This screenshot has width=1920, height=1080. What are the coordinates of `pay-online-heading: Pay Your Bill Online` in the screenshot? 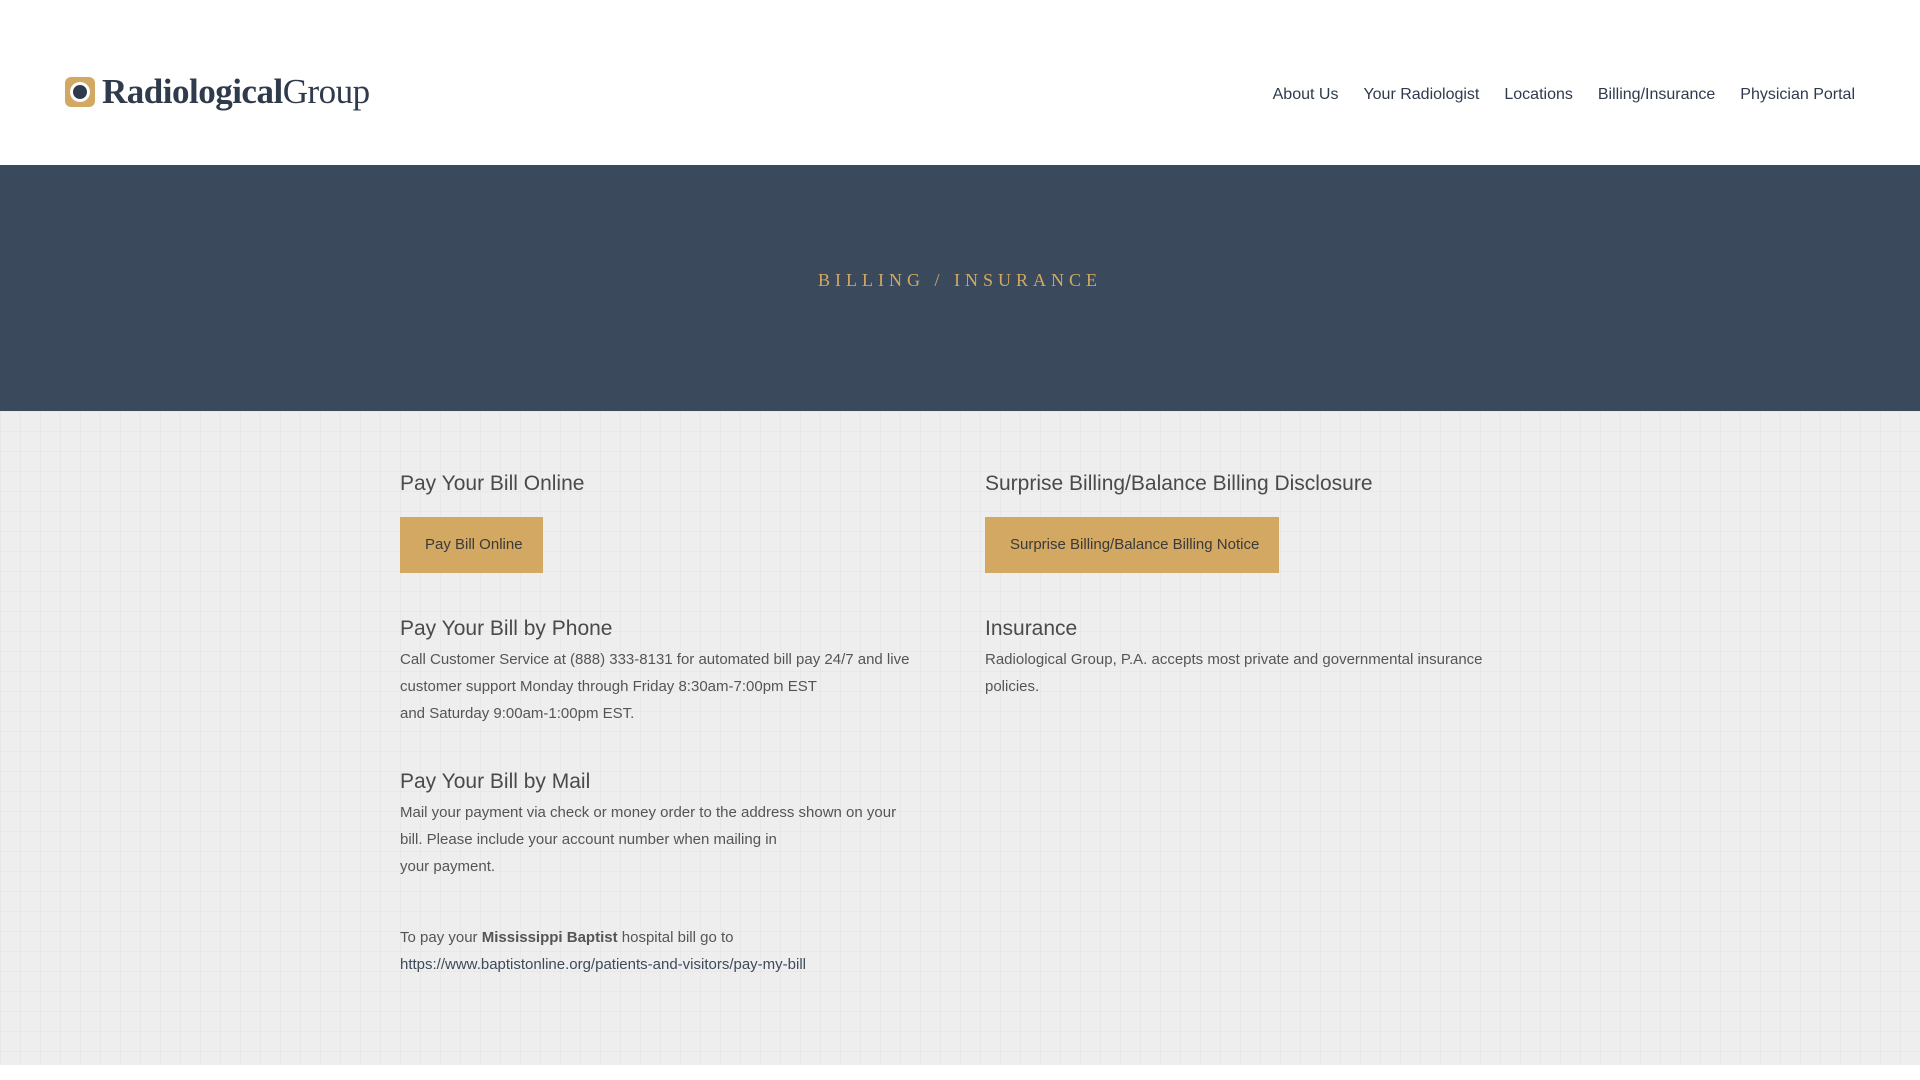 It's located at (492, 483).